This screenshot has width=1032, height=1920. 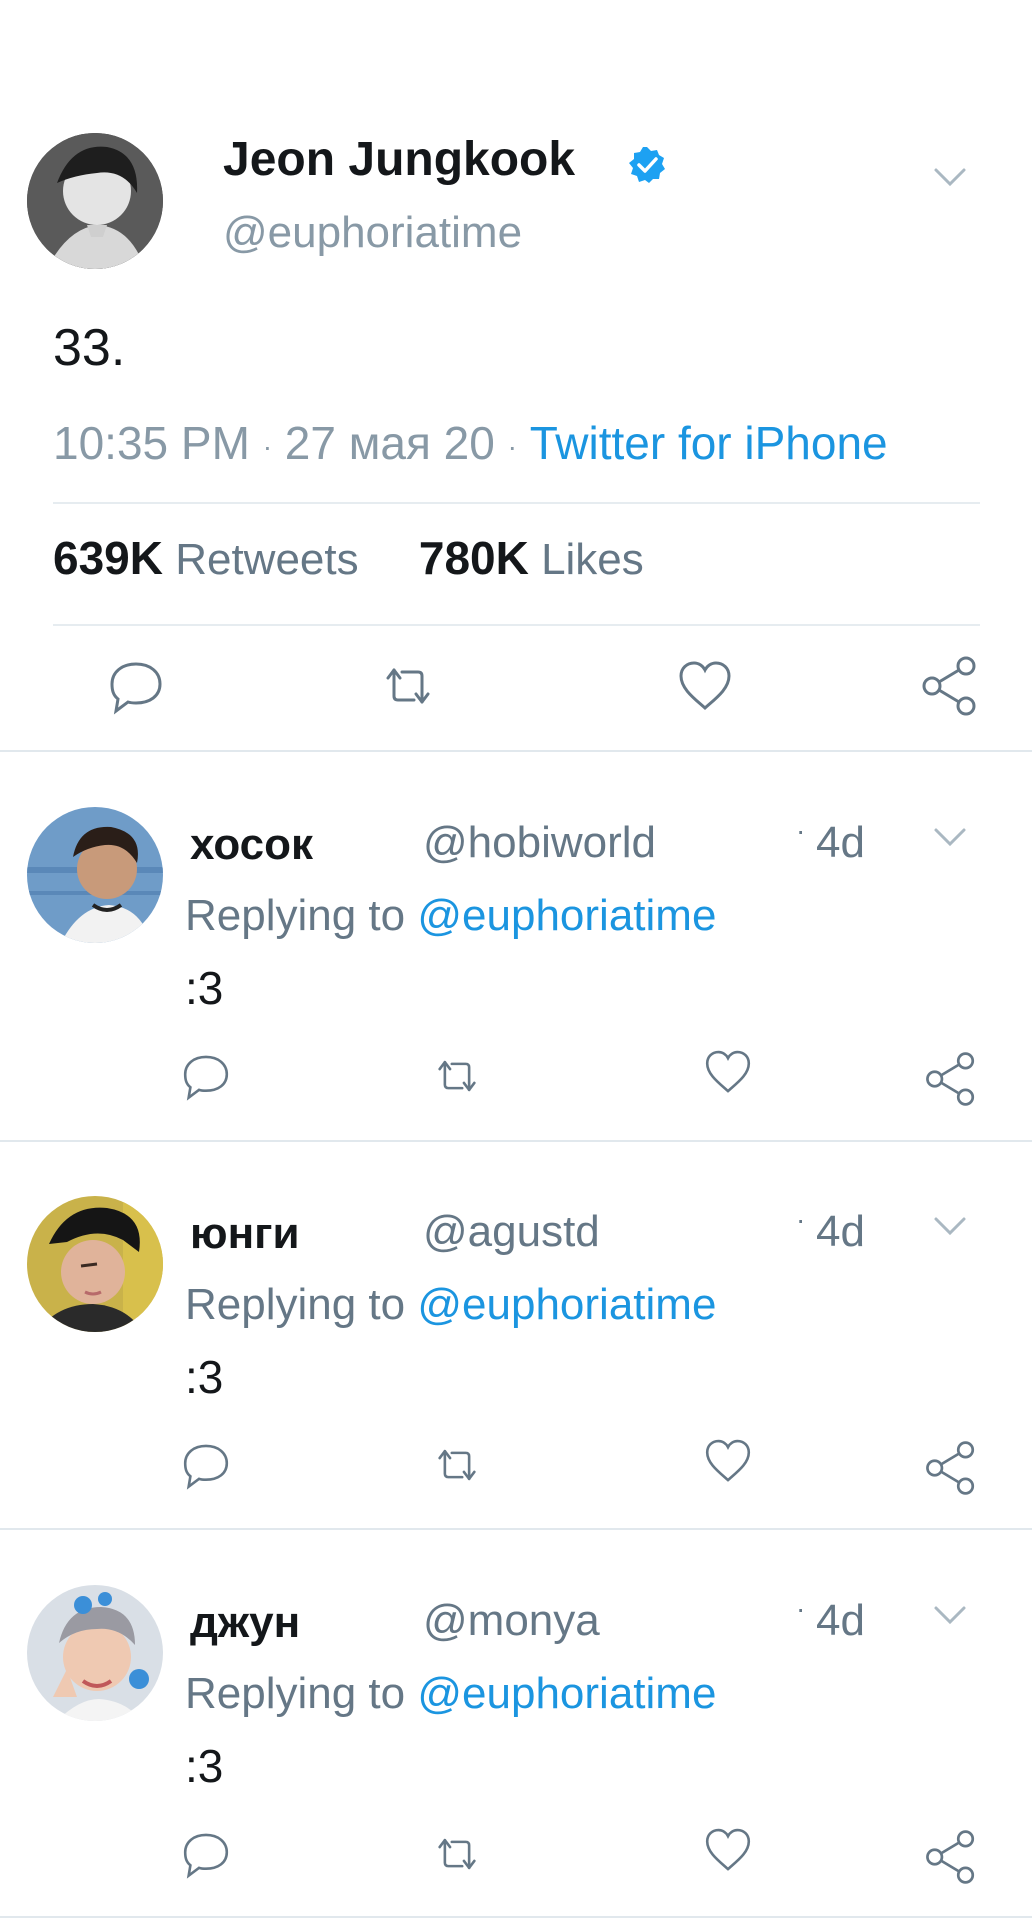 What do you see at coordinates (647, 165) in the screenshot?
I see `verified-badge-icon` at bounding box center [647, 165].